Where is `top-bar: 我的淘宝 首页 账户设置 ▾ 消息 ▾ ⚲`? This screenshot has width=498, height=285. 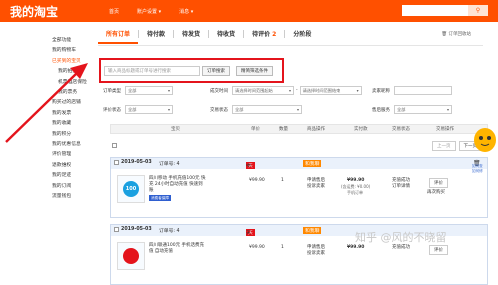 top-bar: 我的淘宝 首页 账户设置 ▾ 消息 ▾ ⚲ is located at coordinates (249, 11).